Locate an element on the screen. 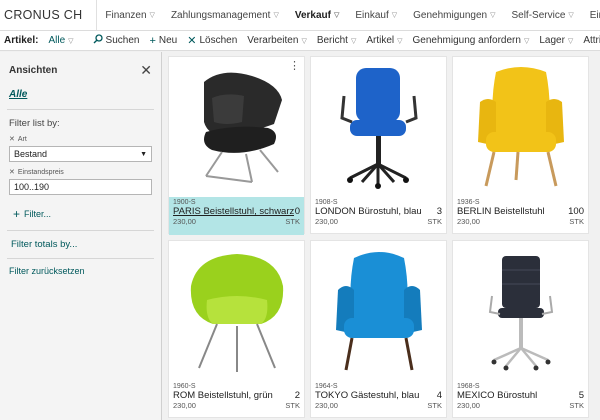 Image resolution: width=600 pixels, height=420 pixels. item-name: PARIS Beistellstuhl, schwarz is located at coordinates (233, 211).